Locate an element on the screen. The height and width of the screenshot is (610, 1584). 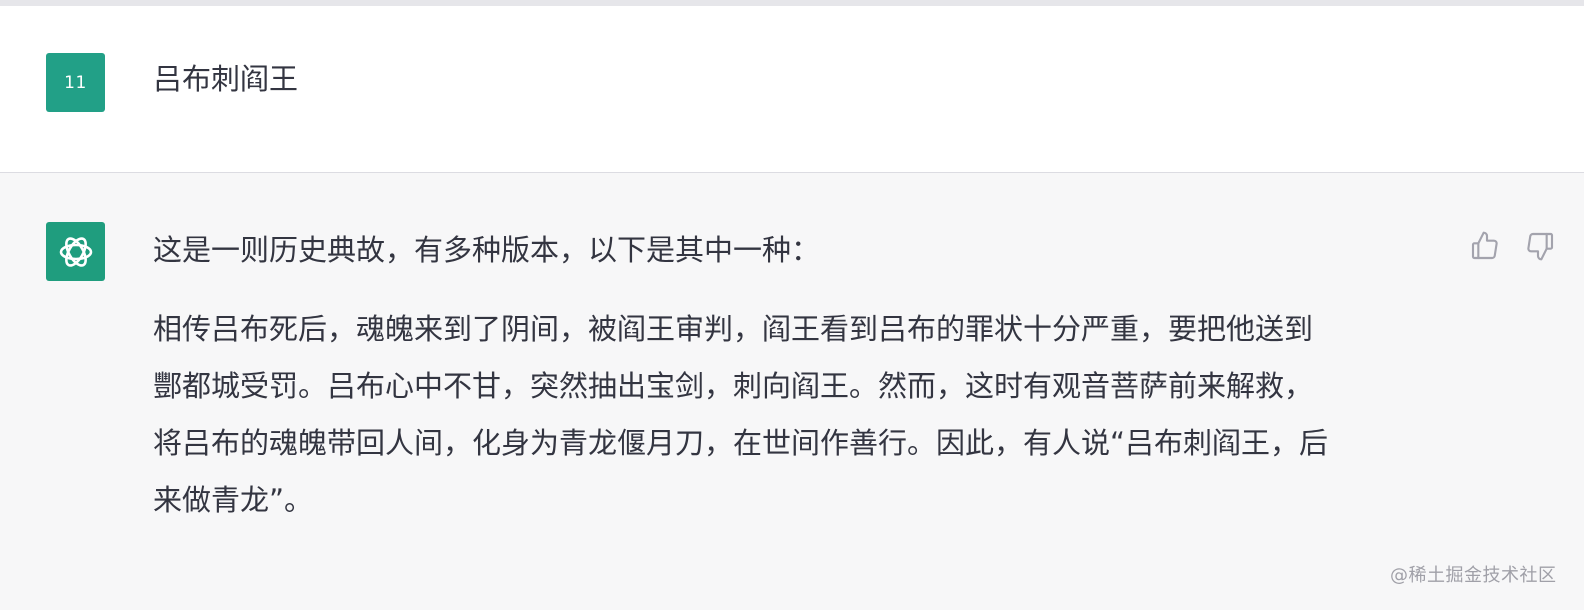
user-avatar: 11 is located at coordinates (75, 82).